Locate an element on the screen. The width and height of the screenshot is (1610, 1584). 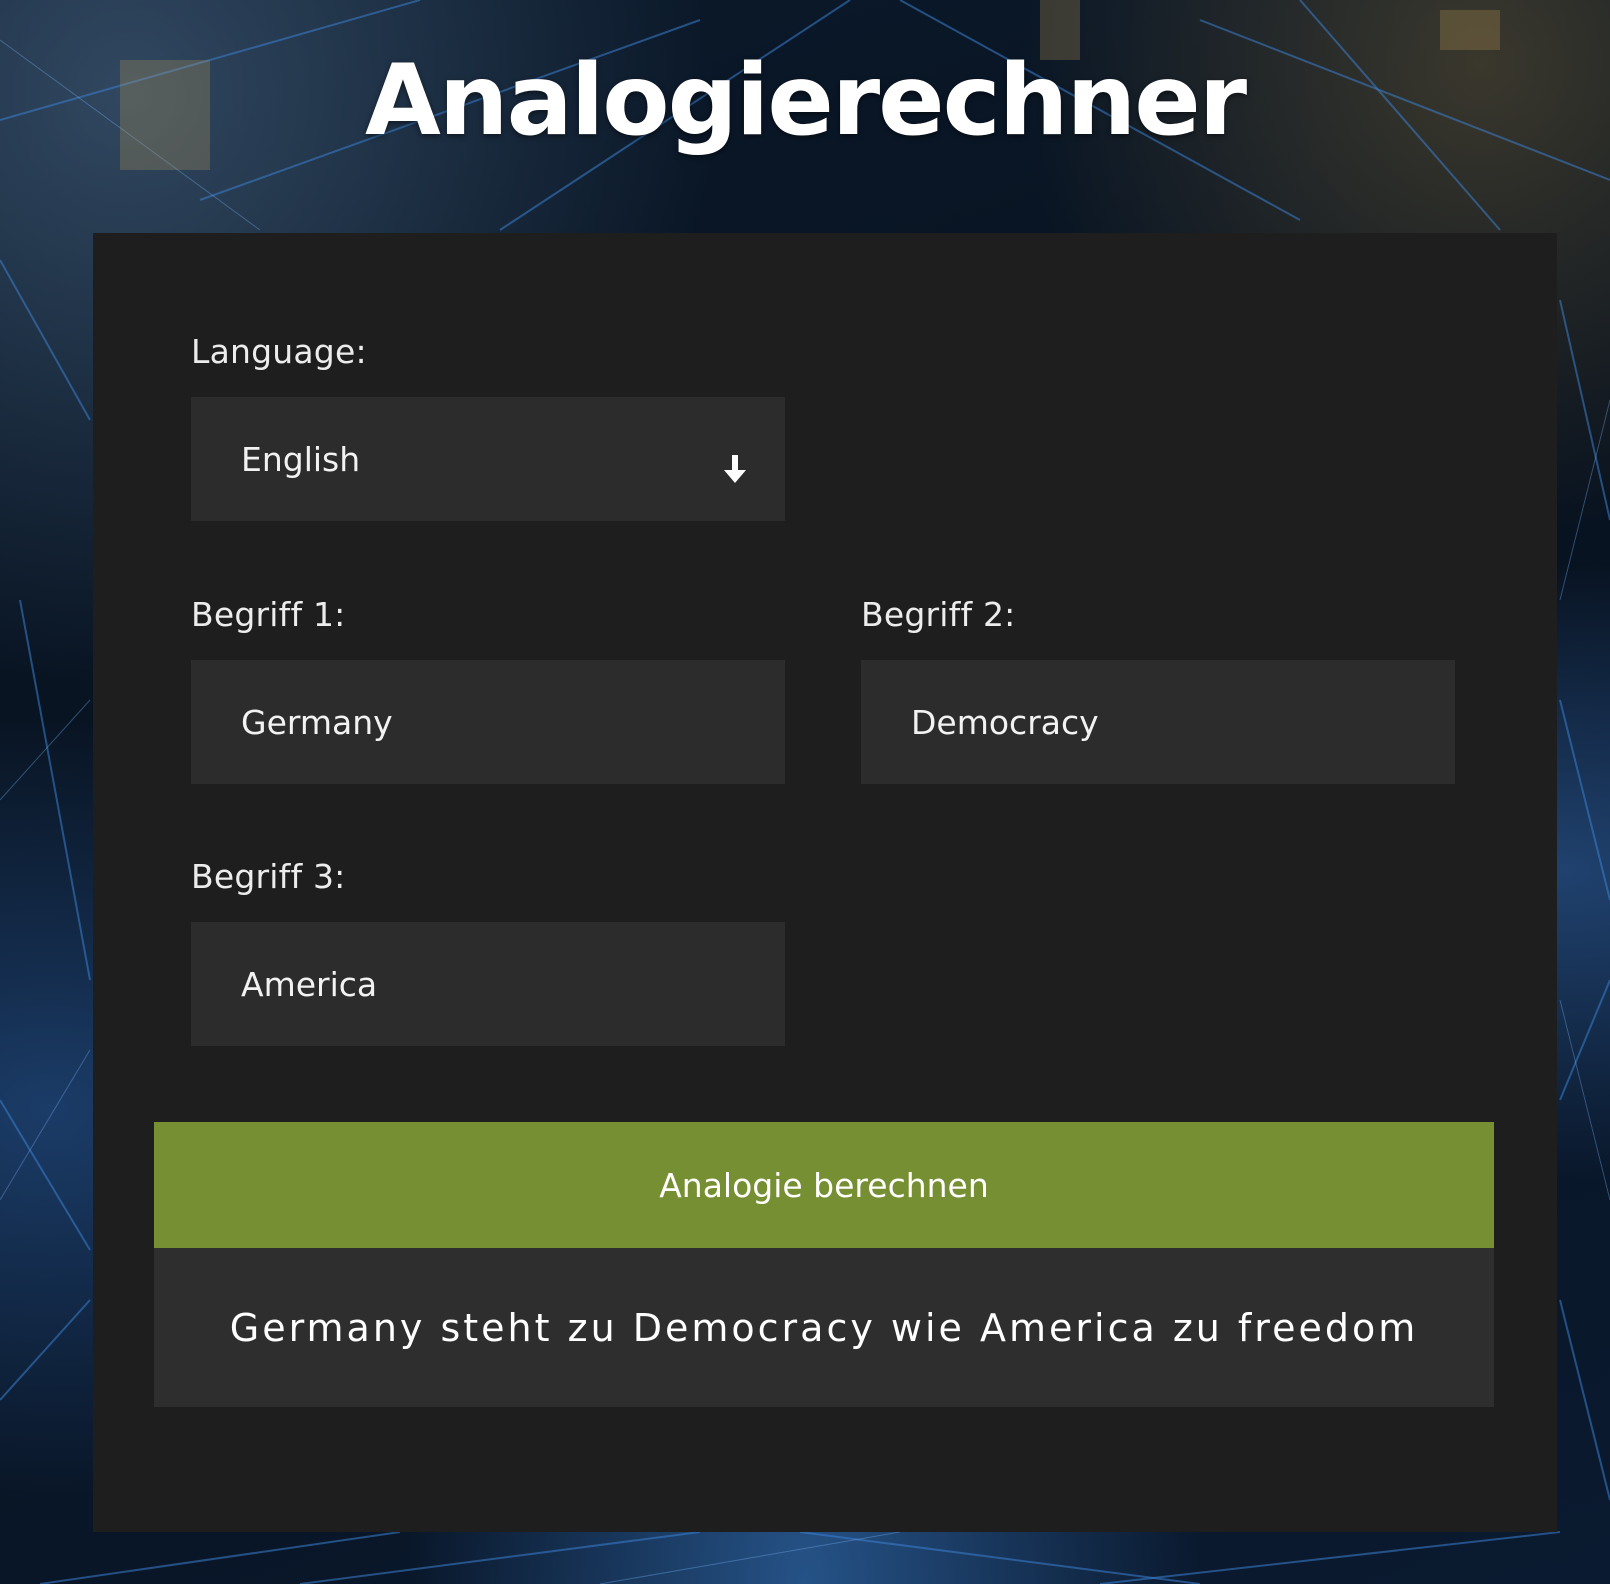
term1-input-value: Germany is located at coordinates (317, 722).